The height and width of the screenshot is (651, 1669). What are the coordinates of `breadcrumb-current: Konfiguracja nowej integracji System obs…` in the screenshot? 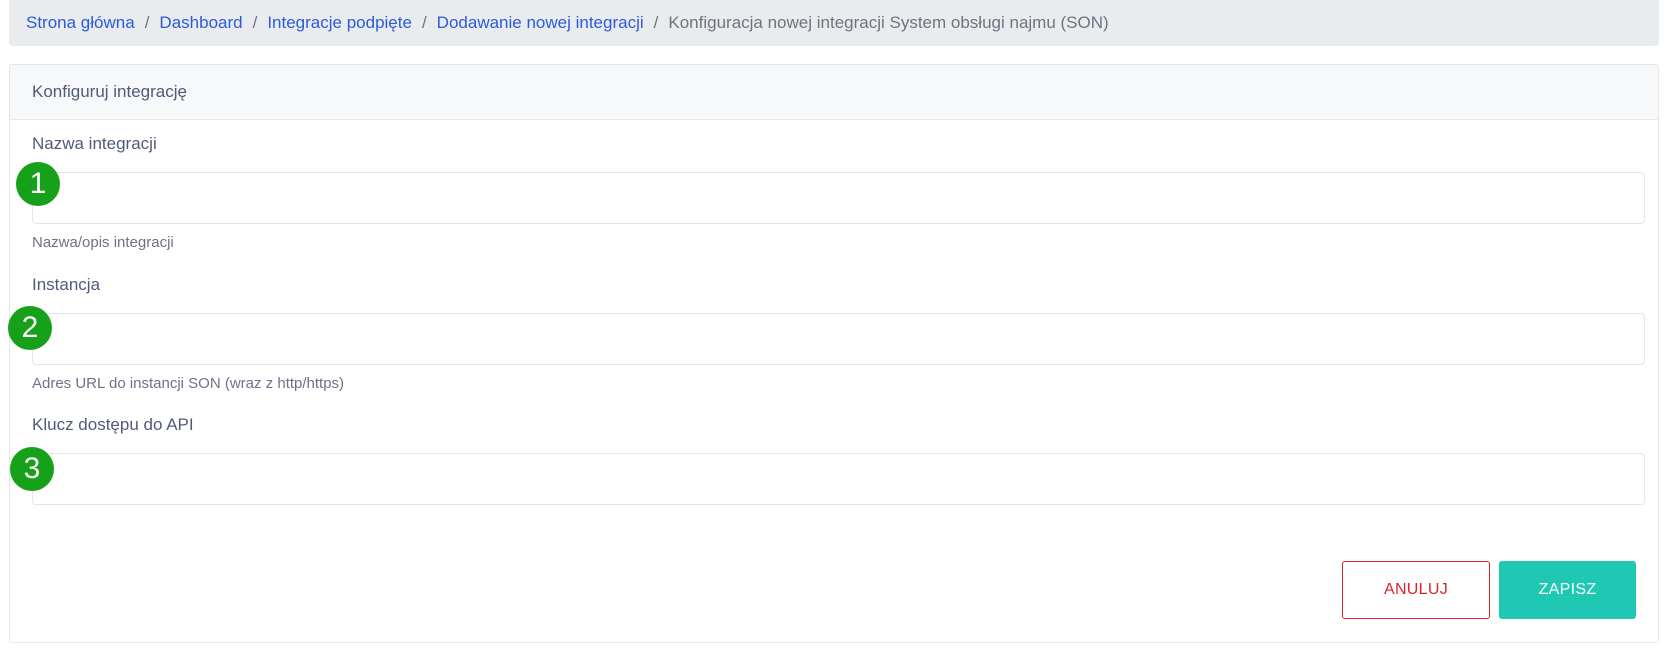 It's located at (888, 22).